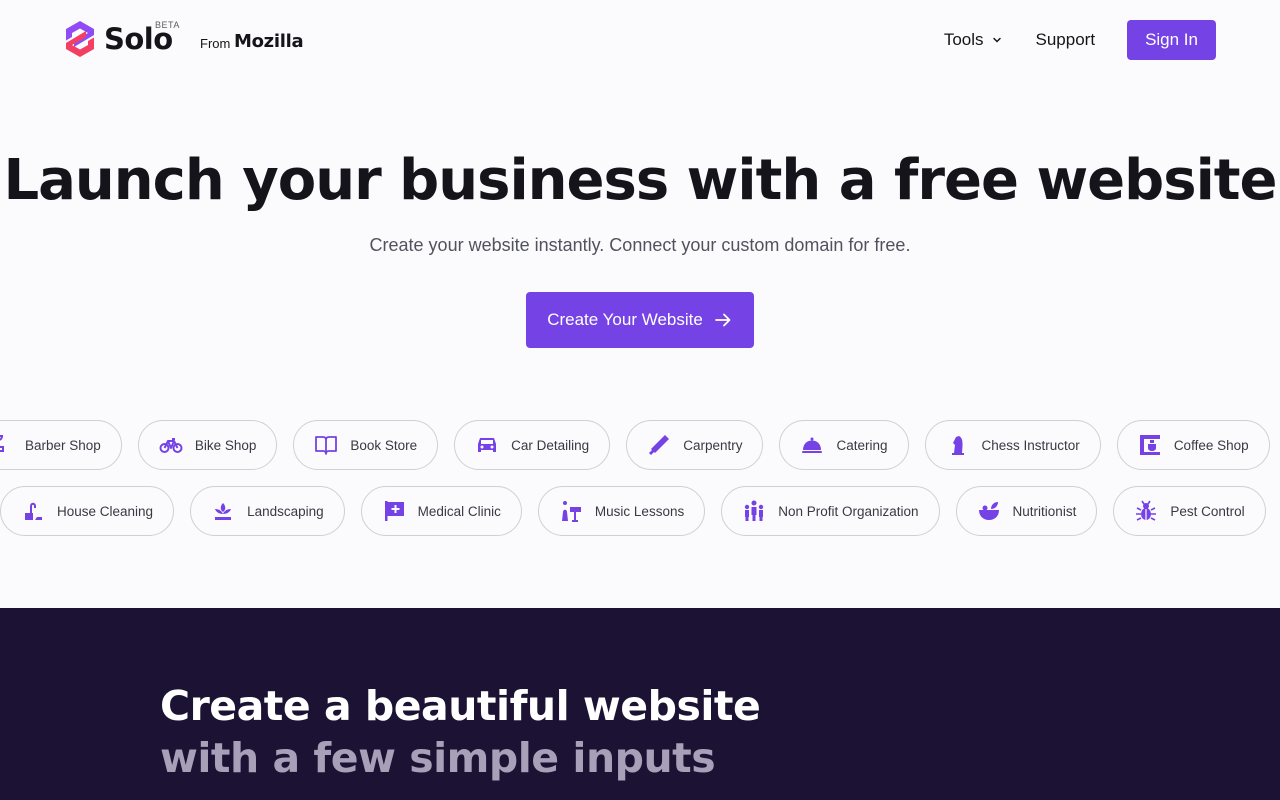 Image resolution: width=1280 pixels, height=800 pixels. What do you see at coordinates (659, 445) in the screenshot?
I see `saw-icon` at bounding box center [659, 445].